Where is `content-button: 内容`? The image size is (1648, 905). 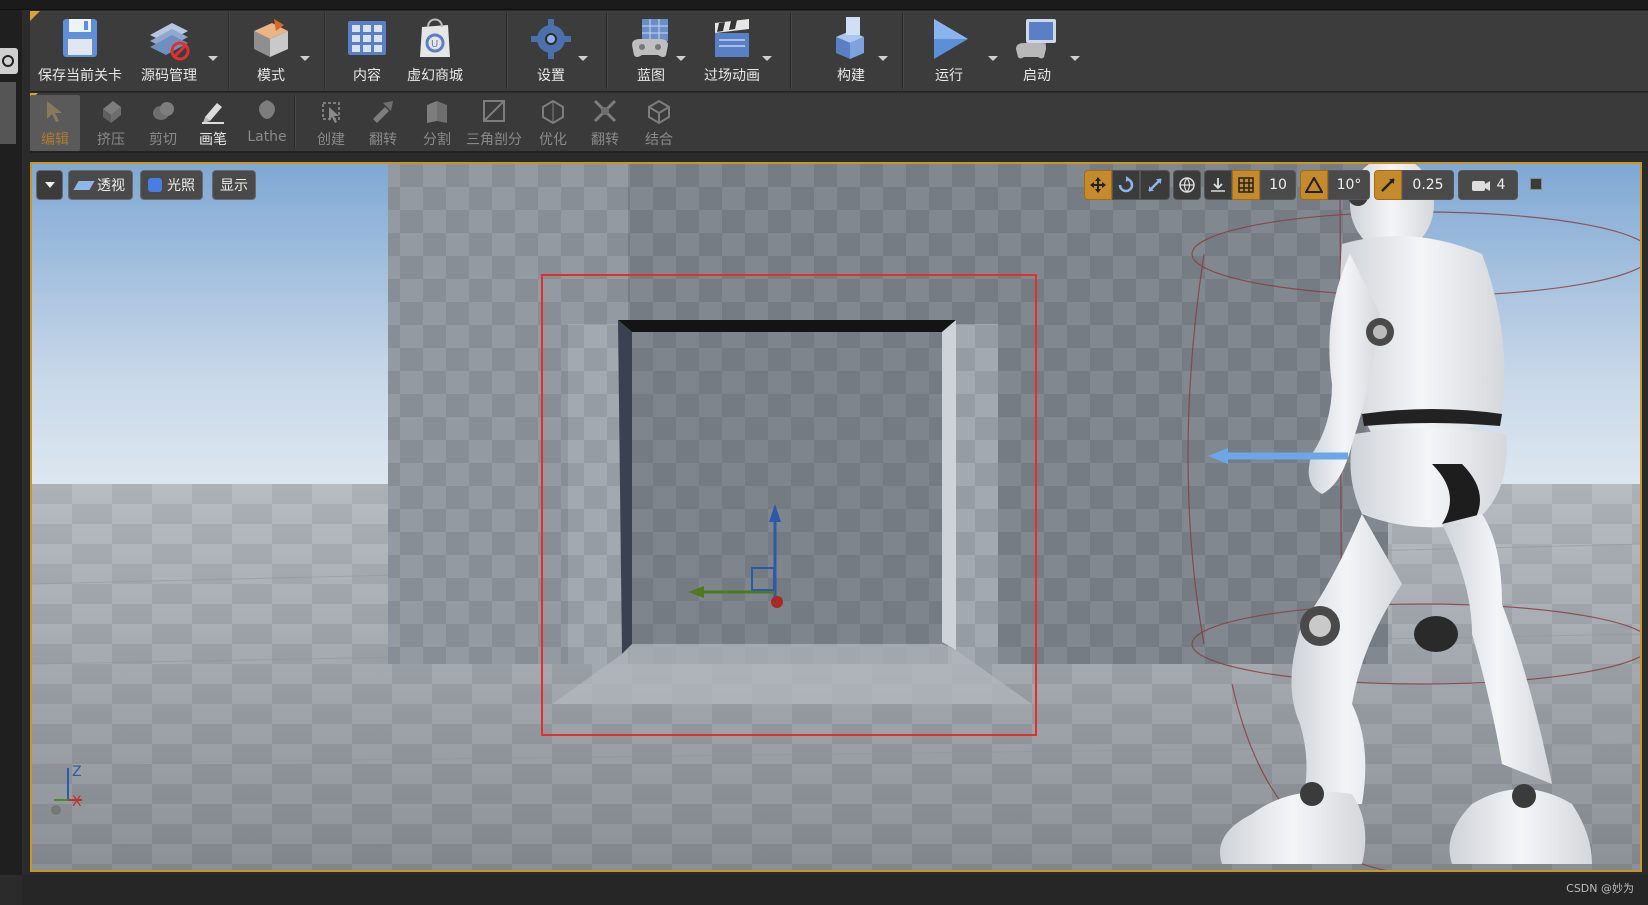
content-button: 内容 is located at coordinates (367, 53).